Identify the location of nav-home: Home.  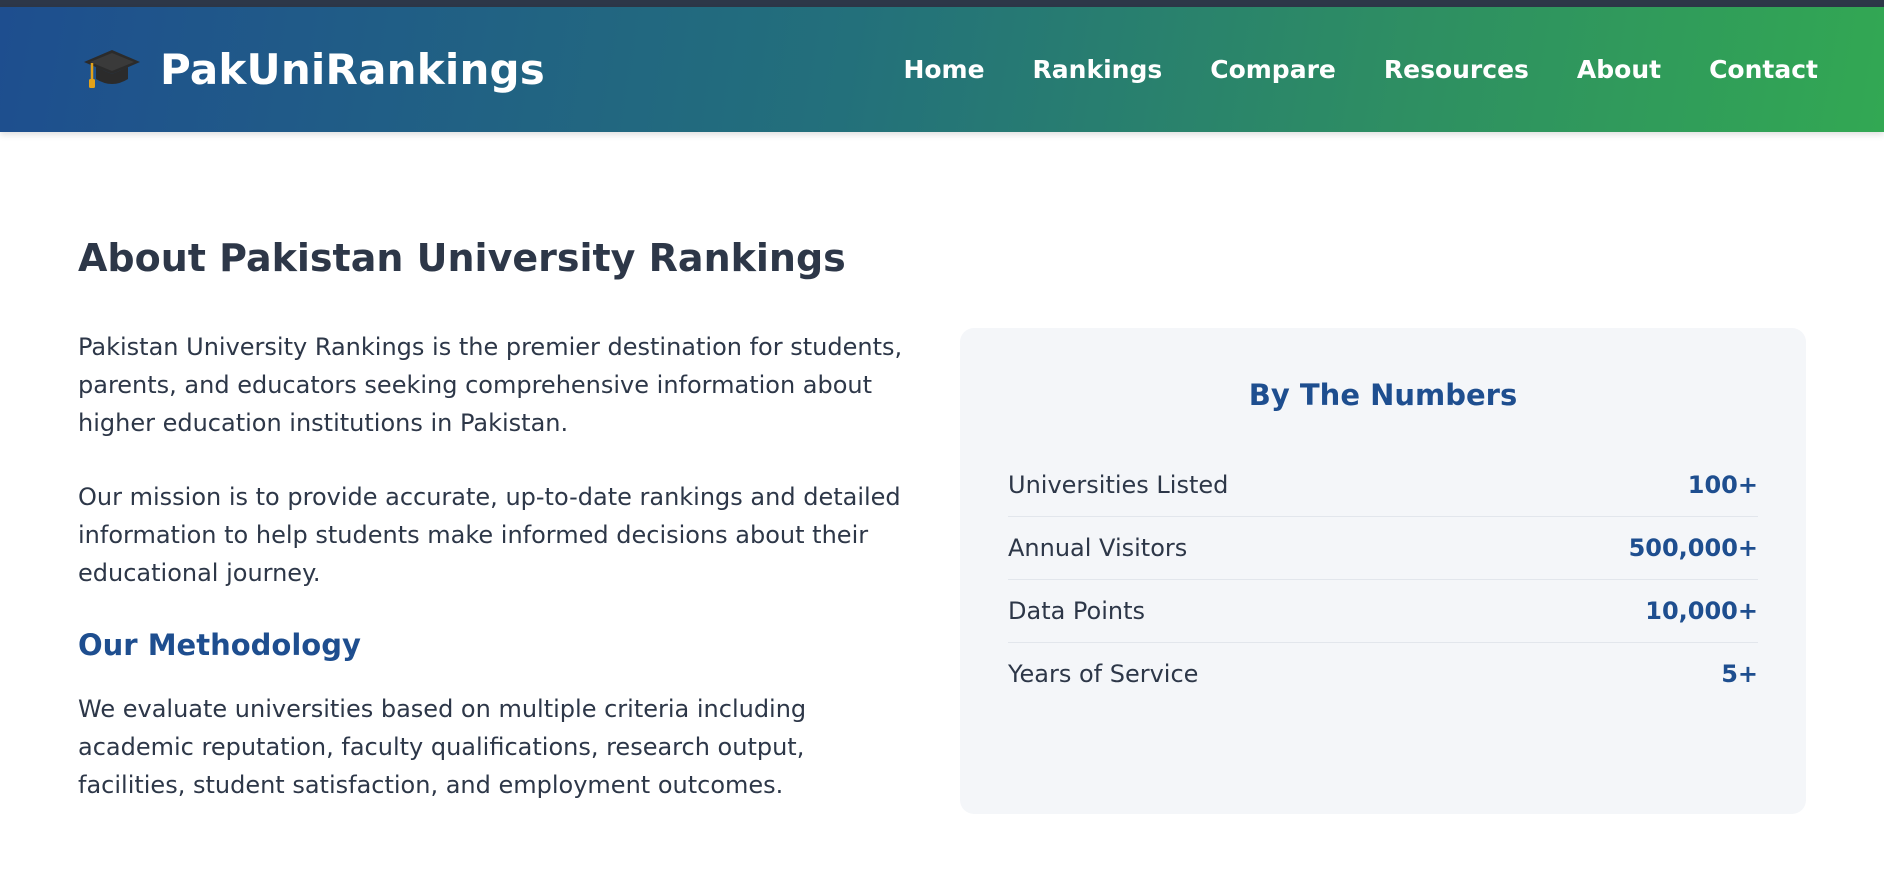
(943, 69).